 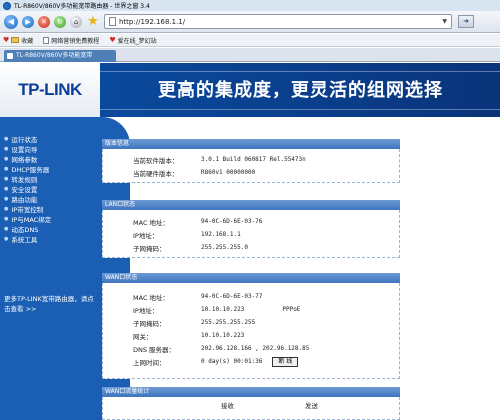 I want to click on bookmark-tutorial: 网络营销免费教程, so click(x=71, y=40).